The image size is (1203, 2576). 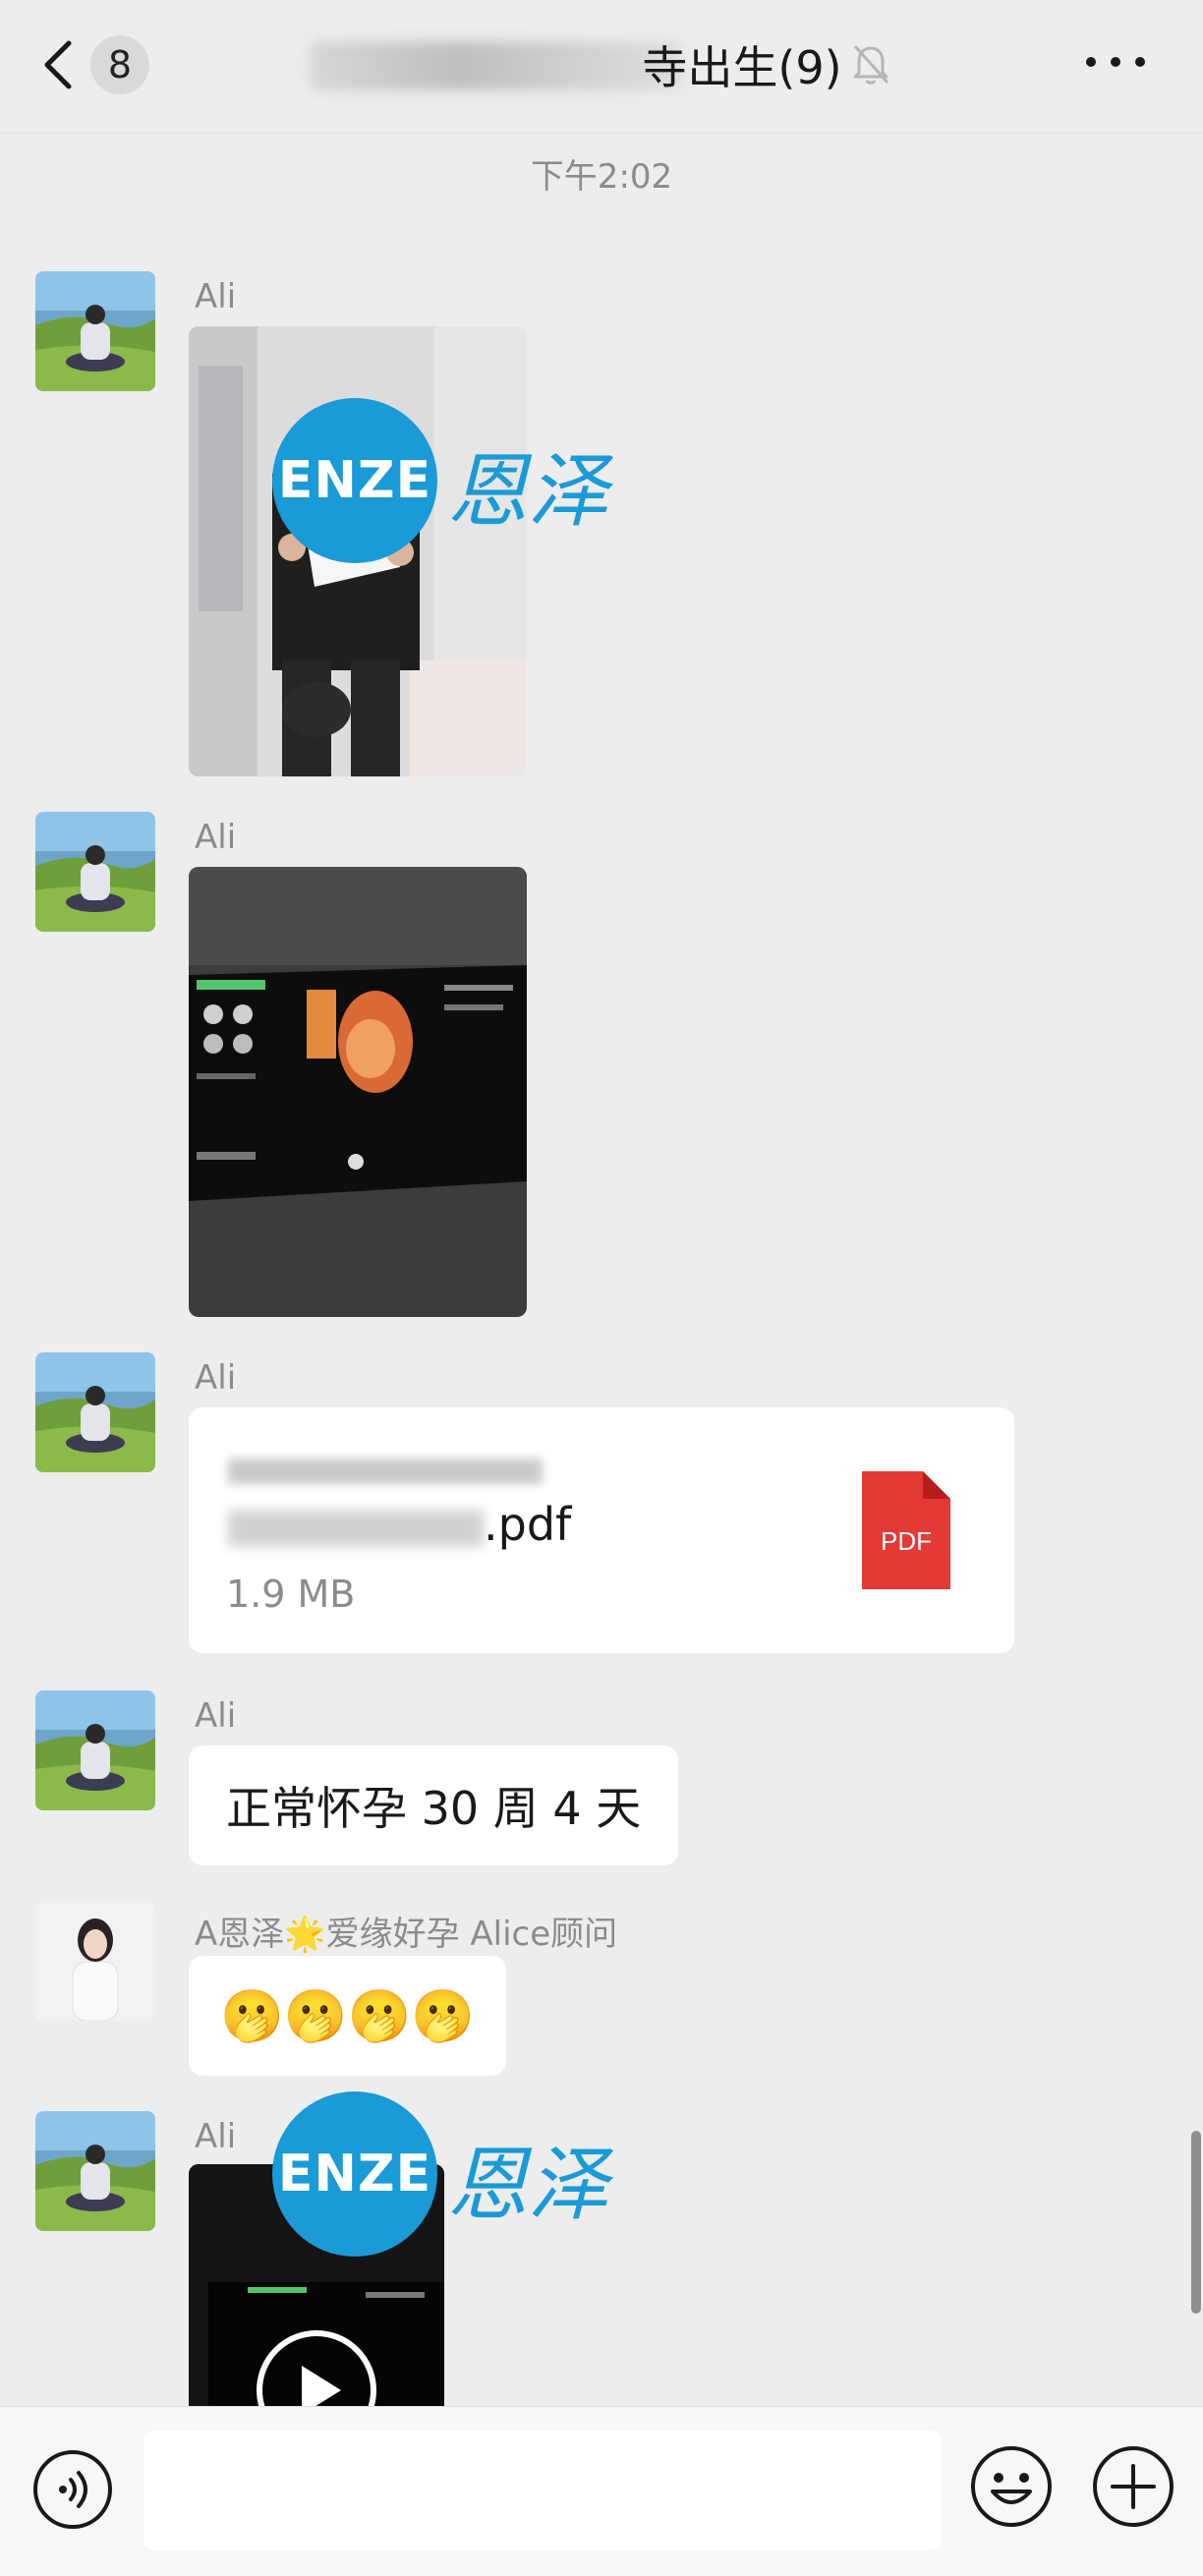 I want to click on emoji-message: 🫢🫢🫢🫢, so click(x=347, y=2016).